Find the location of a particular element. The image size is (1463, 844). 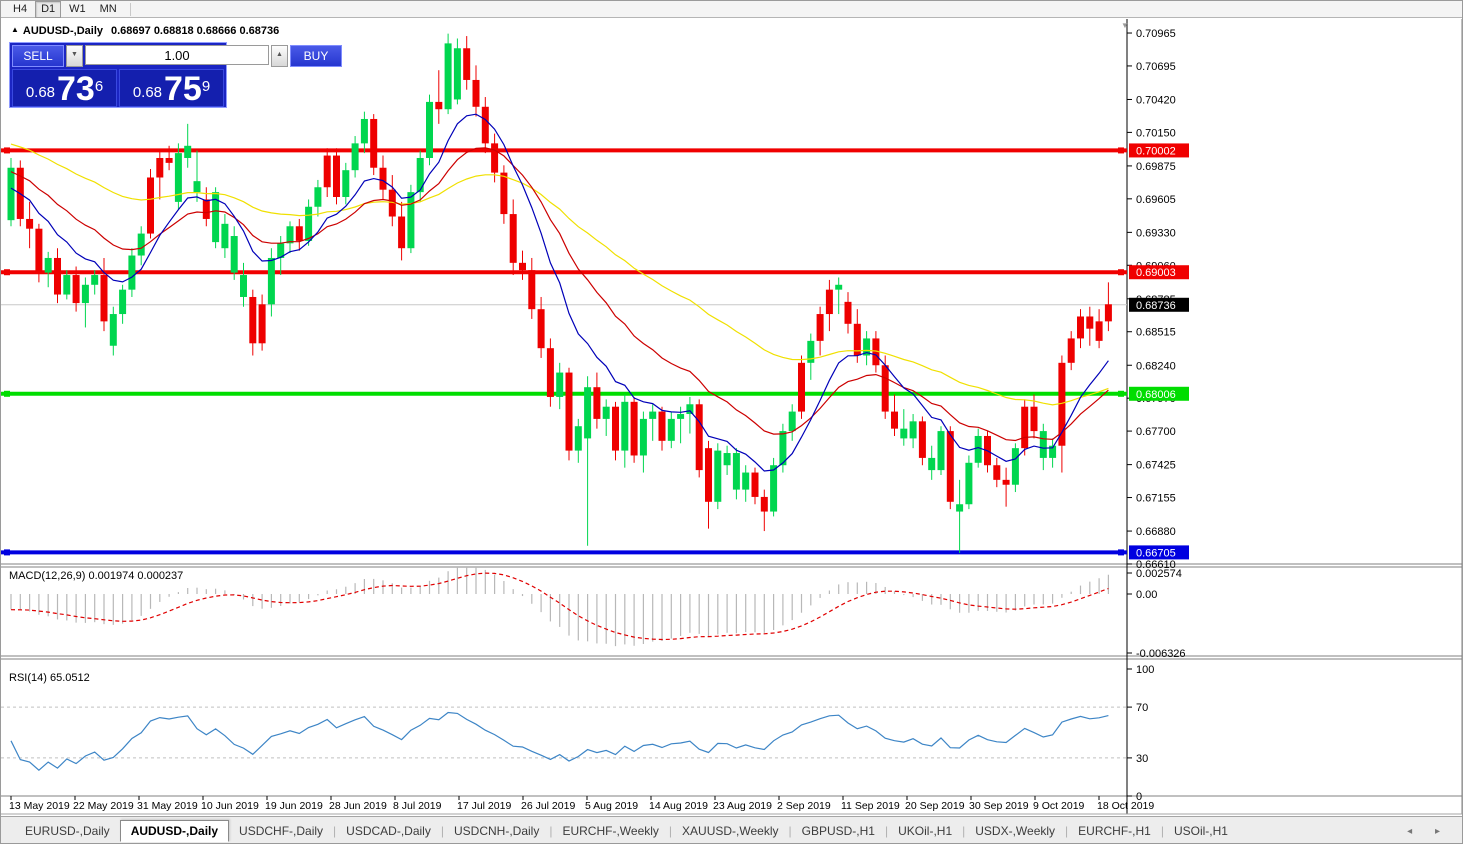

svg-text: 0.70420 is located at coordinates (1156, 100).